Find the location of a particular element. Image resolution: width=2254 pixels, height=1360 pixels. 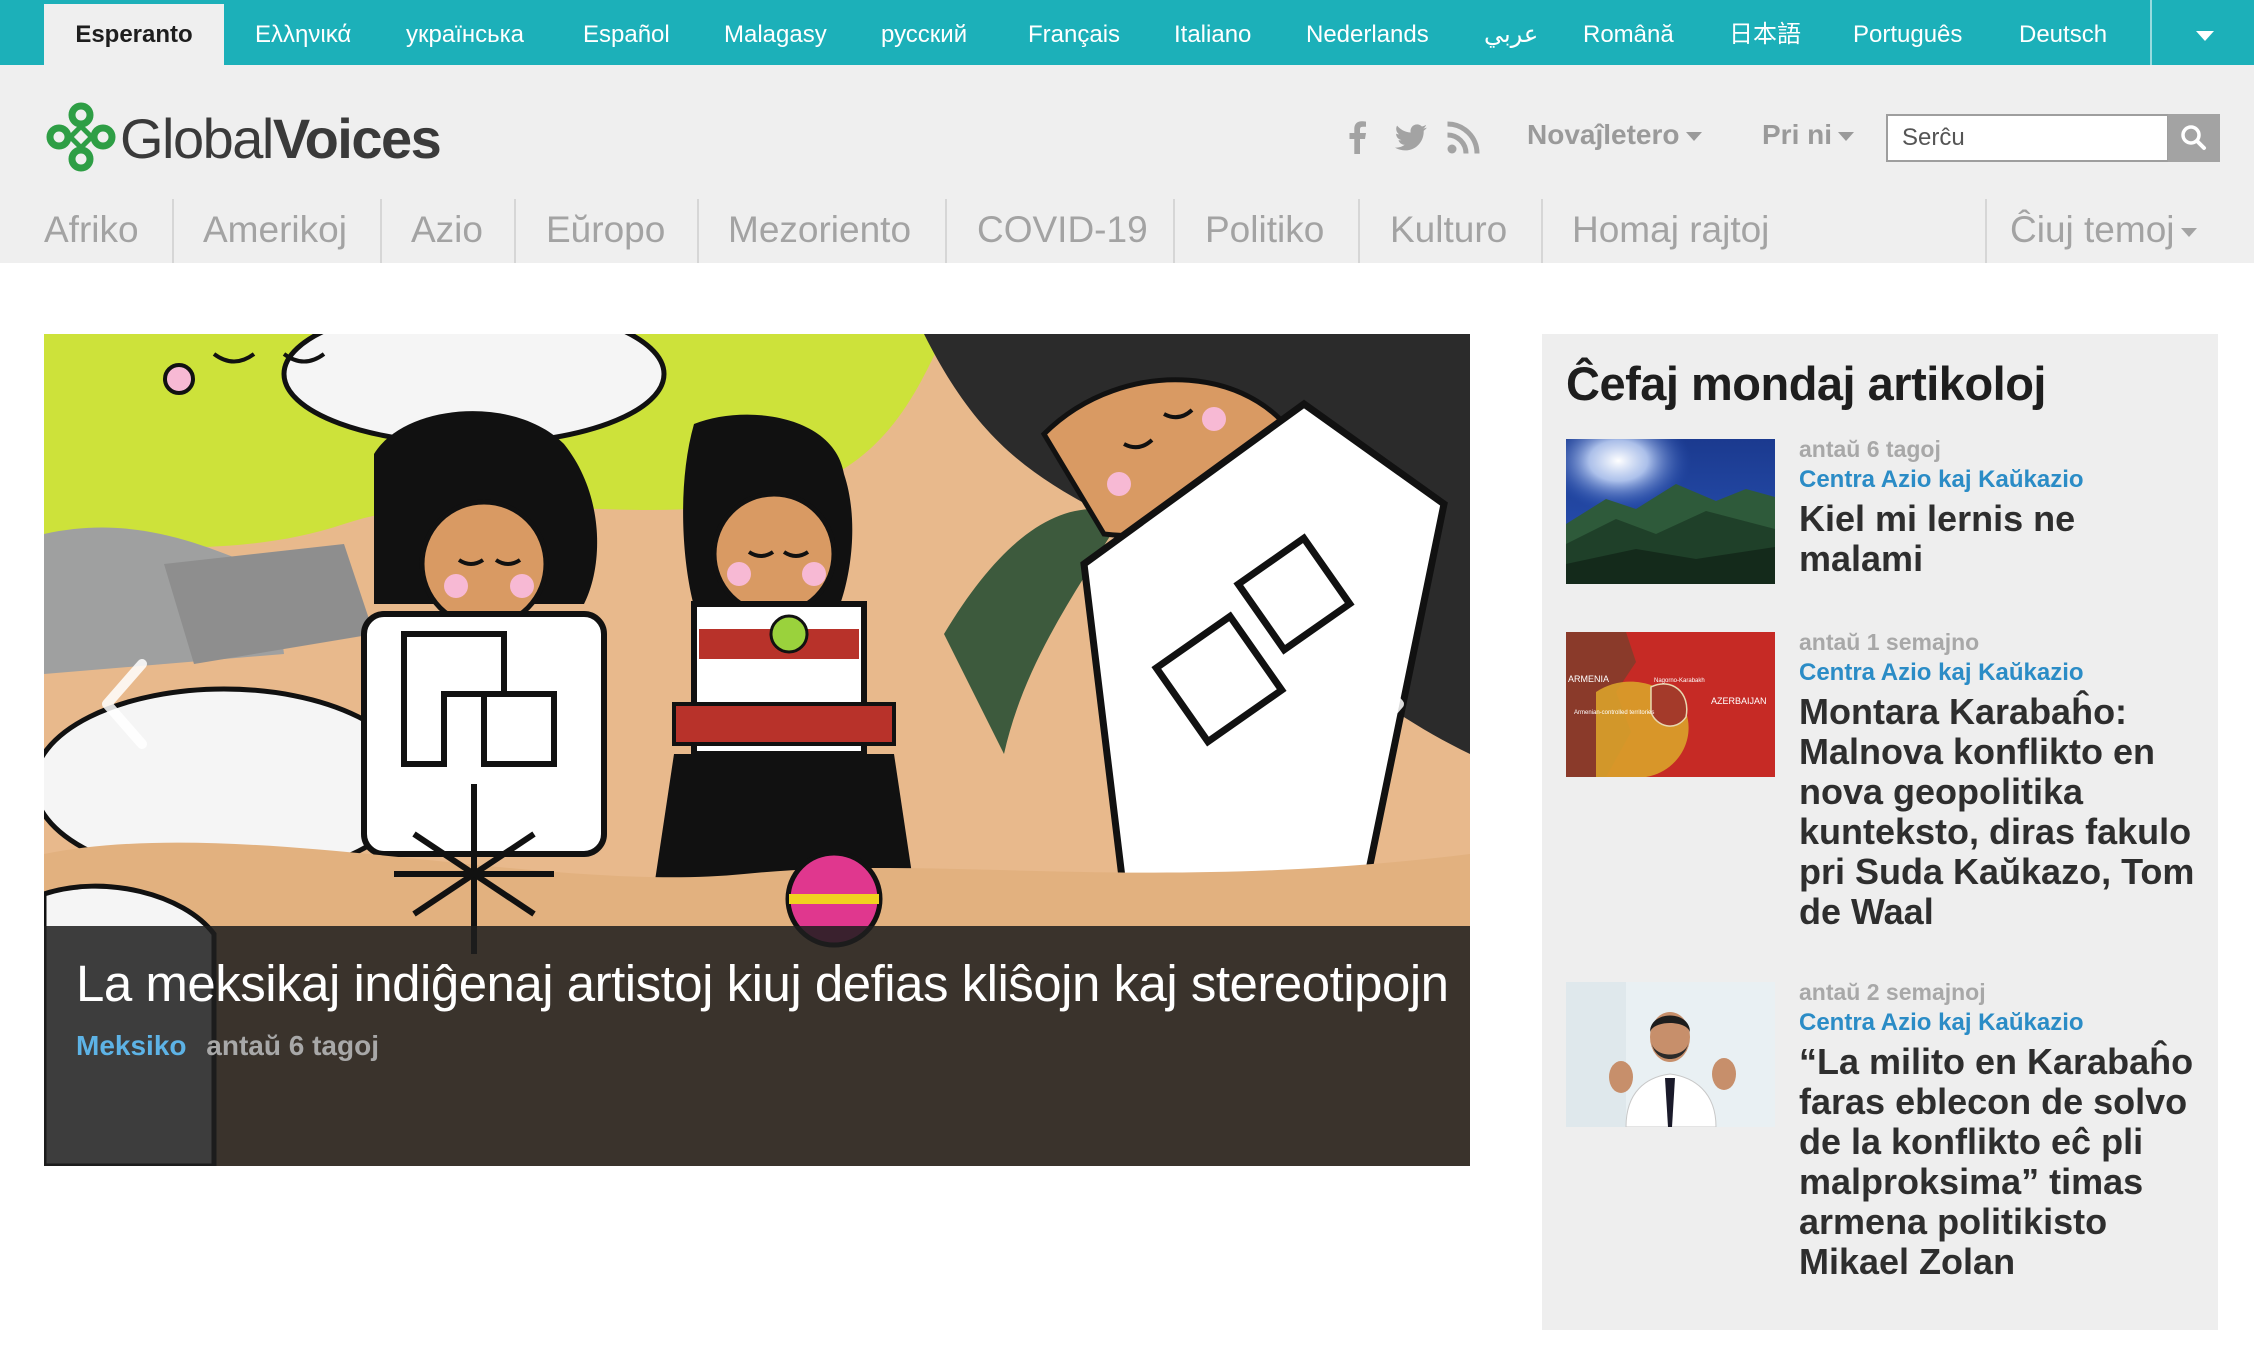

rss-icon is located at coordinates (1463, 138).